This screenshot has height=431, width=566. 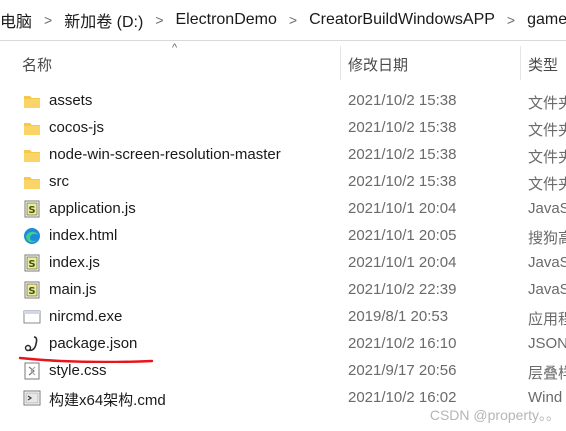 I want to click on file-row: index.html 2021/10/1 20:05 搜狗高, so click(x=283, y=236).